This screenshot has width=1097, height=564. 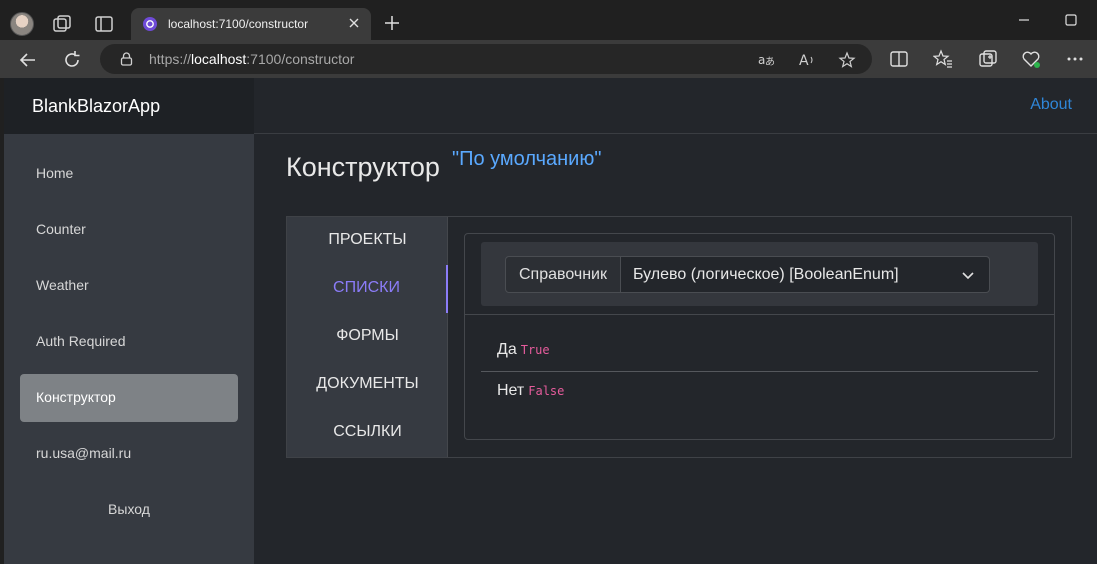 I want to click on nav-item-label: Home, so click(x=55, y=173).